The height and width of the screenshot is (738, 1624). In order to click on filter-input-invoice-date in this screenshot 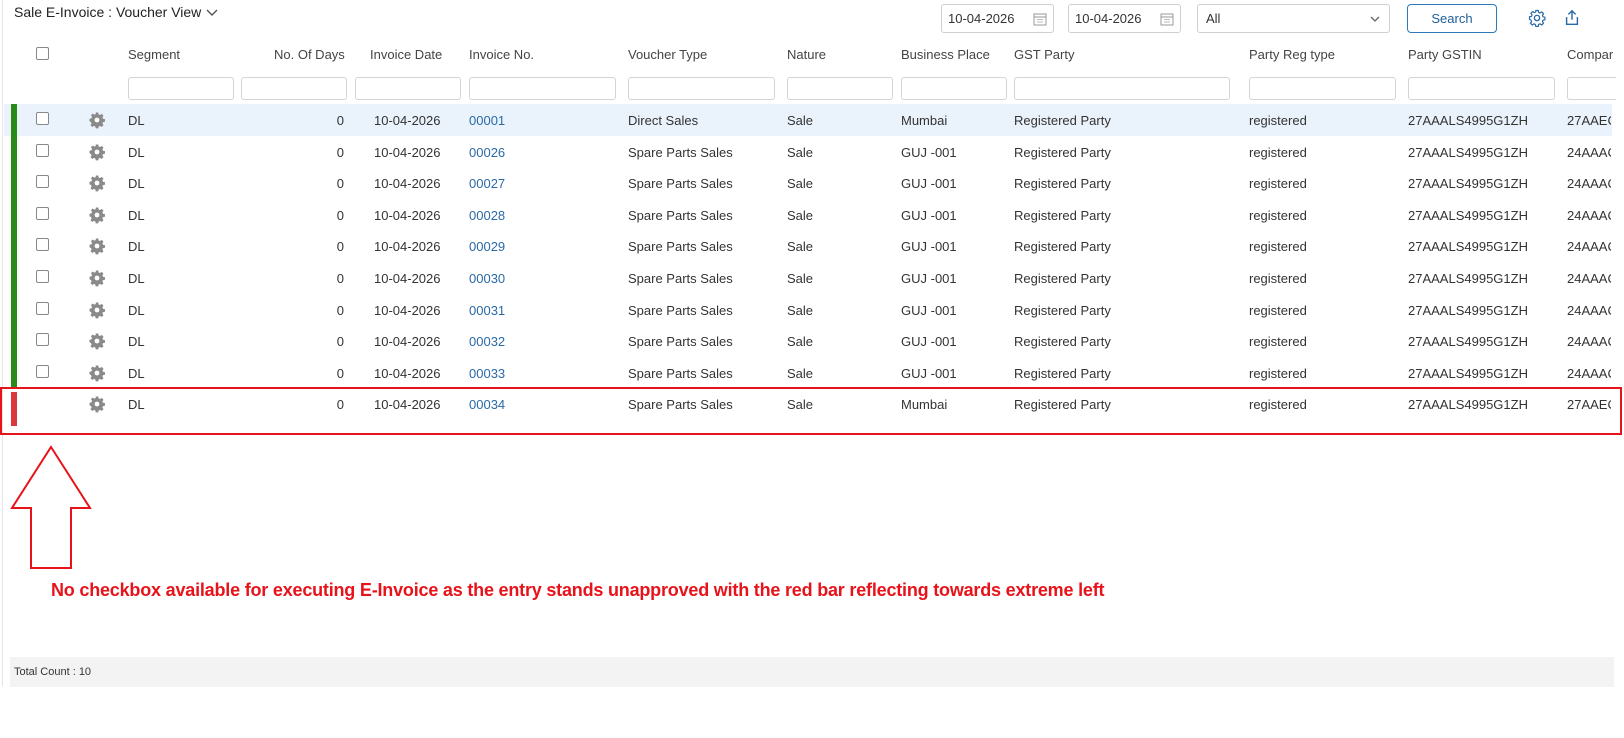, I will do `click(408, 88)`.